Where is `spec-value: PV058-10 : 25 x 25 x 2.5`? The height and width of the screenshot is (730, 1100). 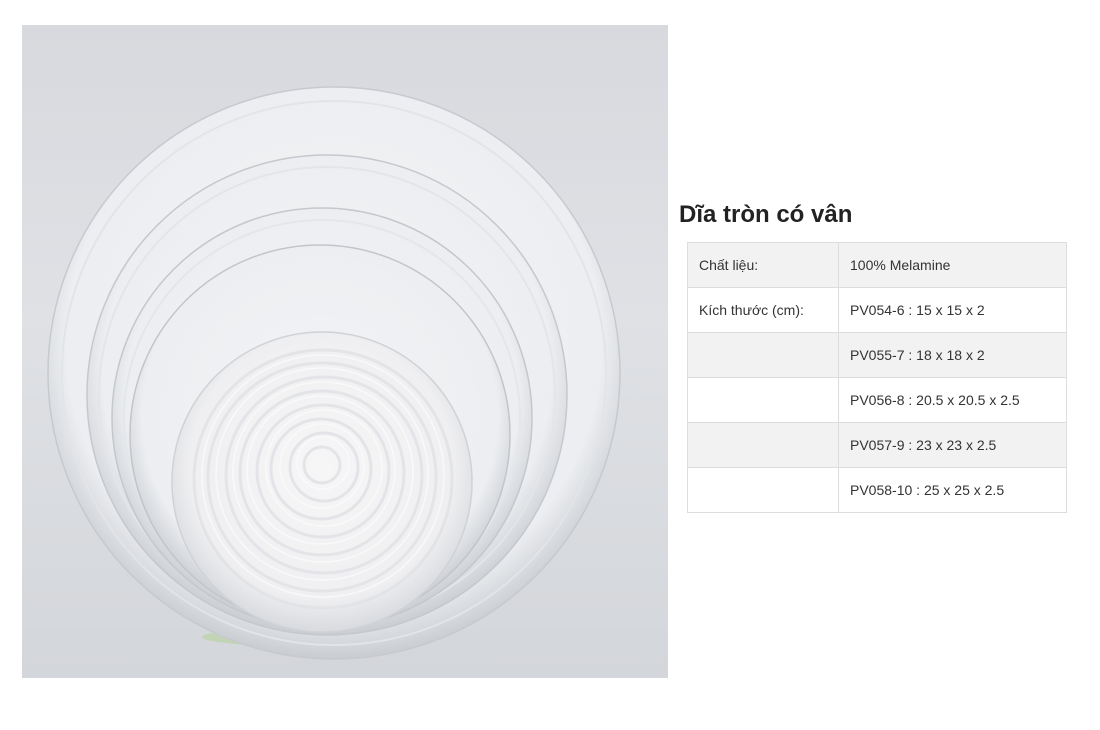 spec-value: PV058-10 : 25 x 25 x 2.5 is located at coordinates (952, 490).